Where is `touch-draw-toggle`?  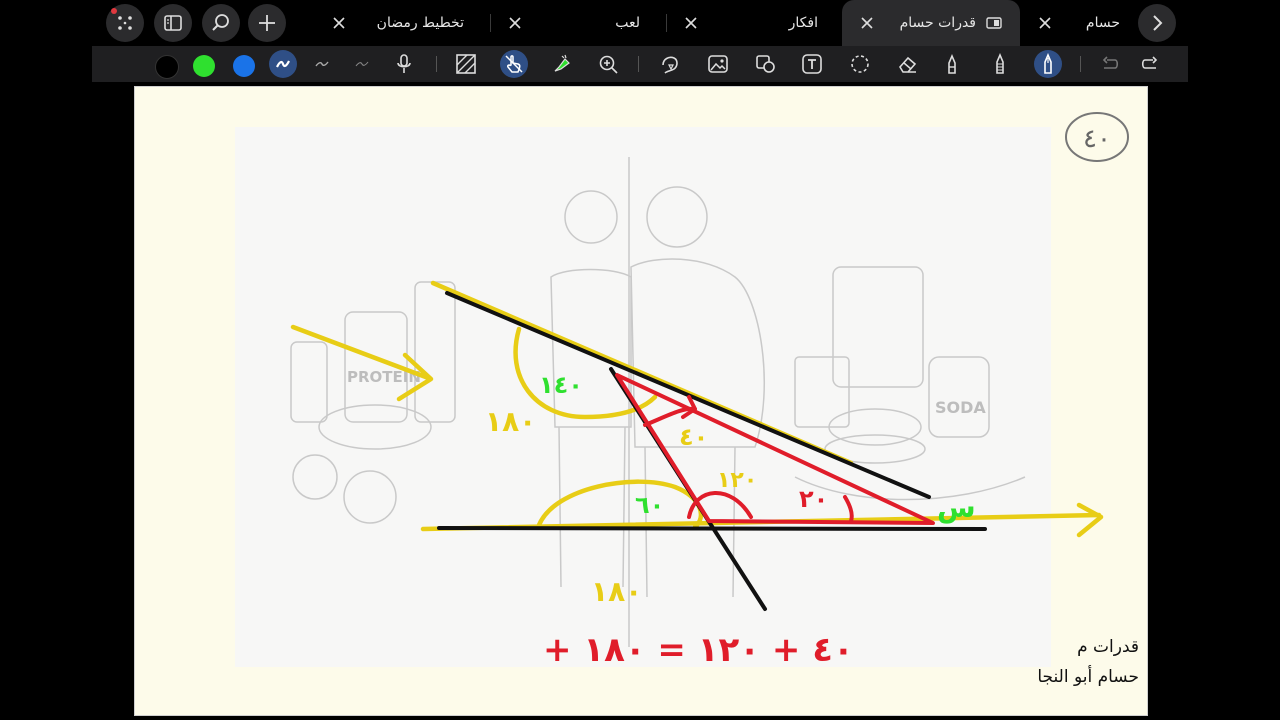
touch-draw-toggle is located at coordinates (514, 64).